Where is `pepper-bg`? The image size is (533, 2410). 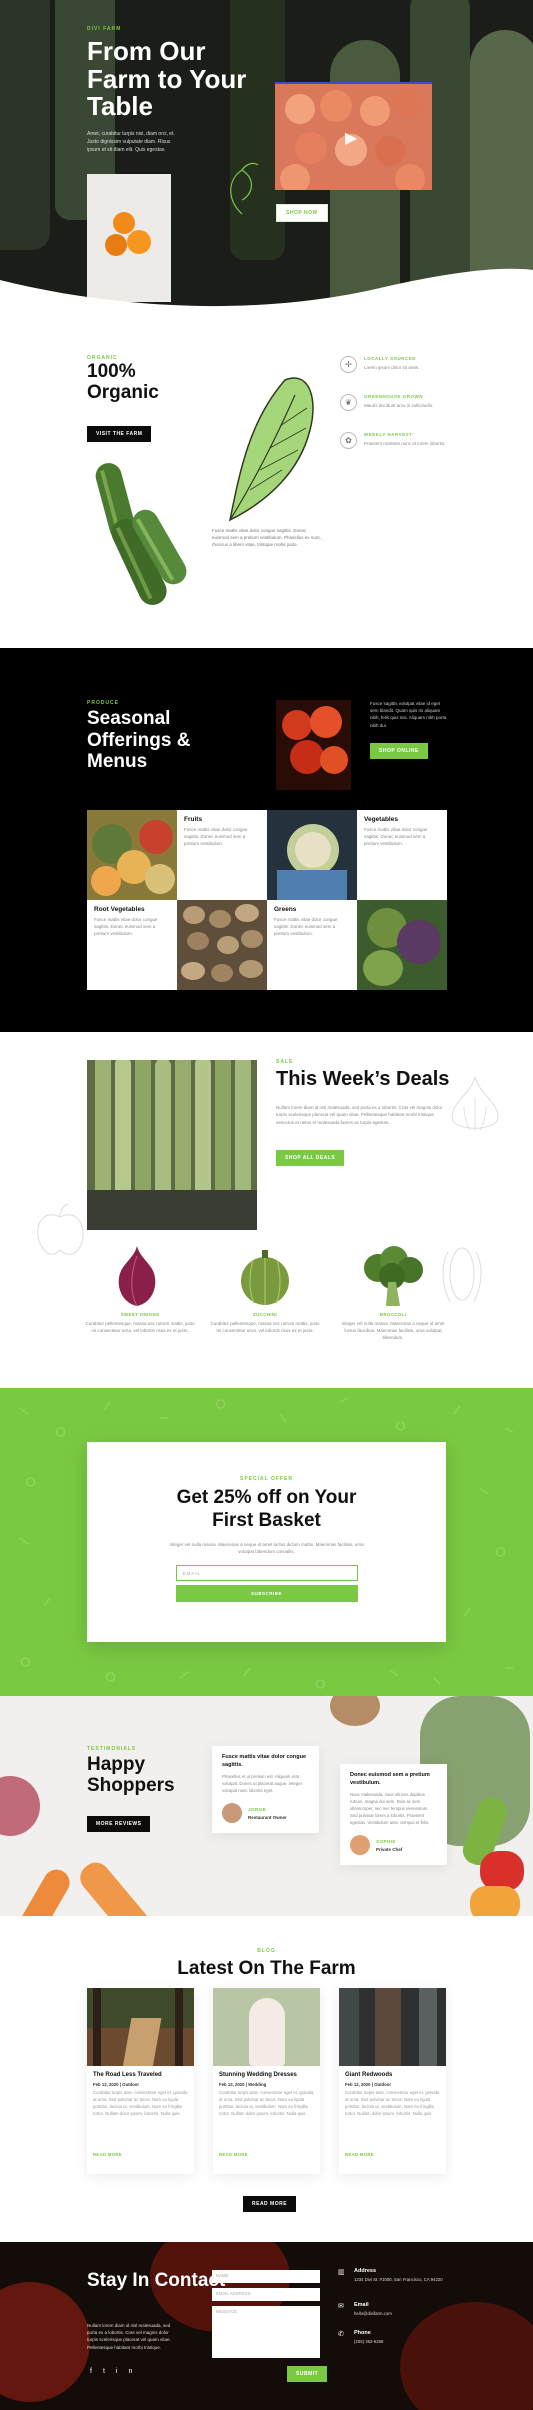 pepper-bg is located at coordinates (495, 1901).